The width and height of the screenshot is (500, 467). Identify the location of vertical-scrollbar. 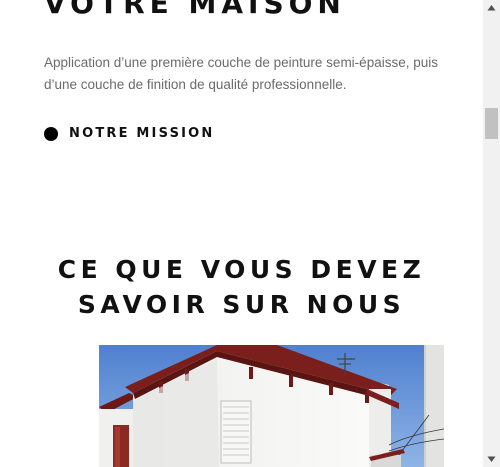
(491, 233).